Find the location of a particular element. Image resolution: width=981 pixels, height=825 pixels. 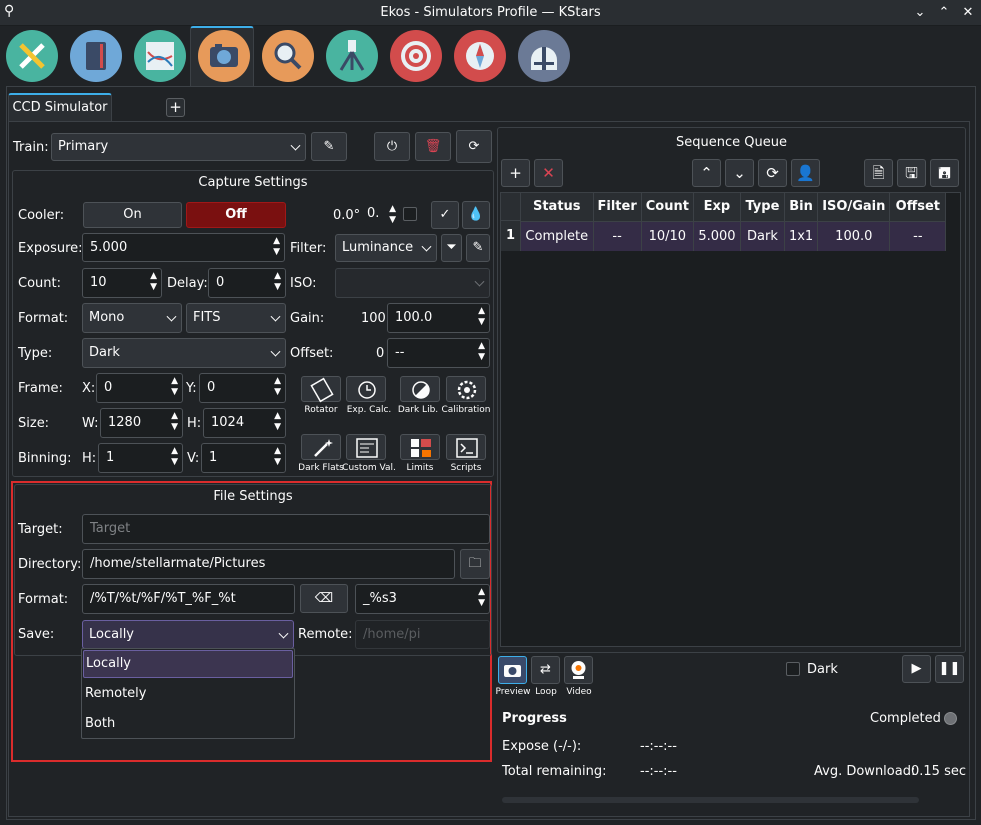

refresh-button: ⟳ is located at coordinates (474, 146).